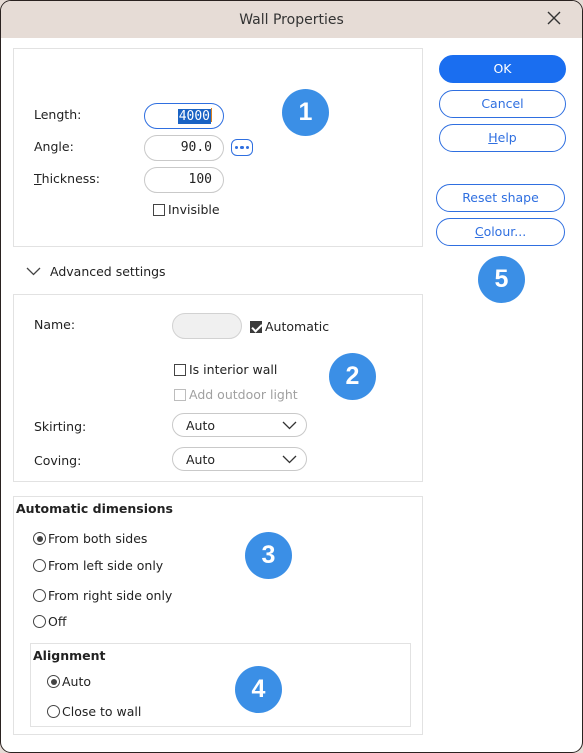 This screenshot has width=583, height=753. Describe the element at coordinates (98, 538) in the screenshot. I see `radio-label: From both sides` at that location.